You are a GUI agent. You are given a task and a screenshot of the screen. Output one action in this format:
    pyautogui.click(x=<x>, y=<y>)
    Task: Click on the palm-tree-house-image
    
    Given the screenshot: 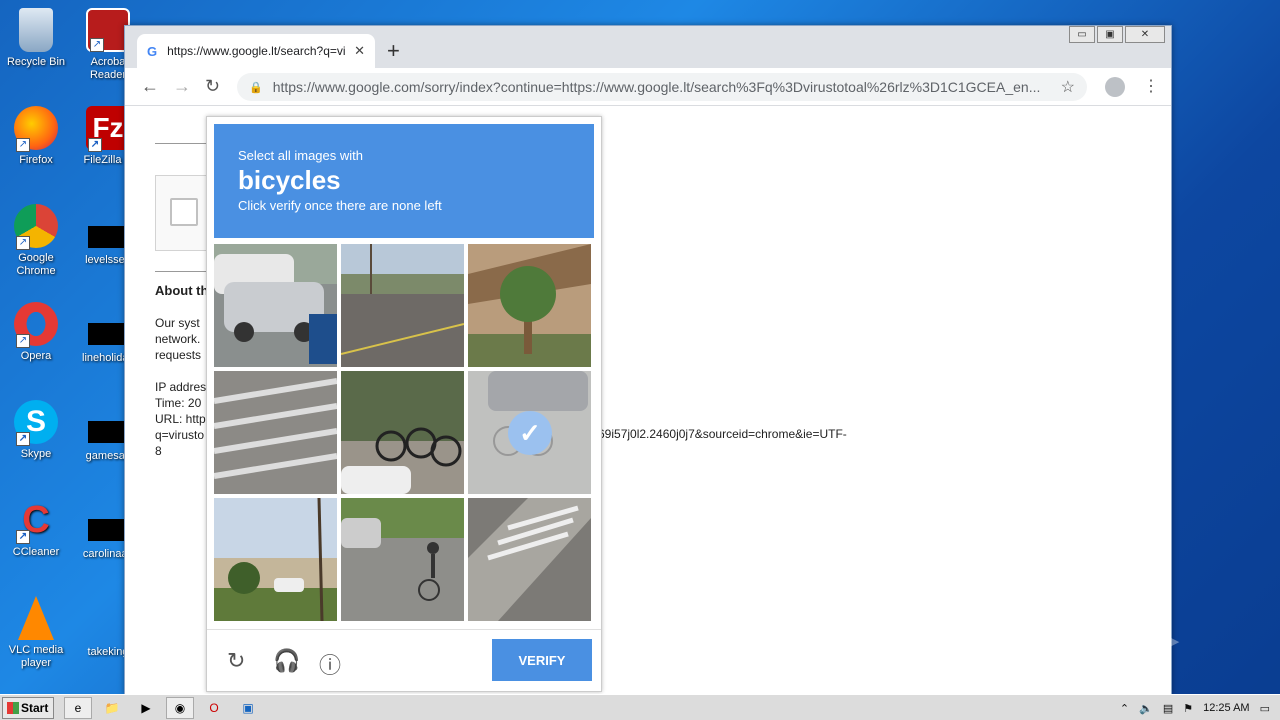 What is the action you would take?
    pyautogui.click(x=529, y=305)
    